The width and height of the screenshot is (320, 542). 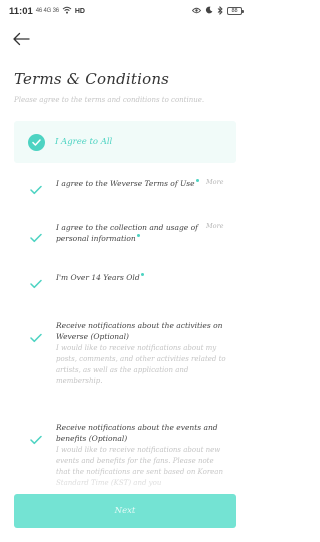 I want to click on eye-comfort-icon, so click(x=196, y=11).